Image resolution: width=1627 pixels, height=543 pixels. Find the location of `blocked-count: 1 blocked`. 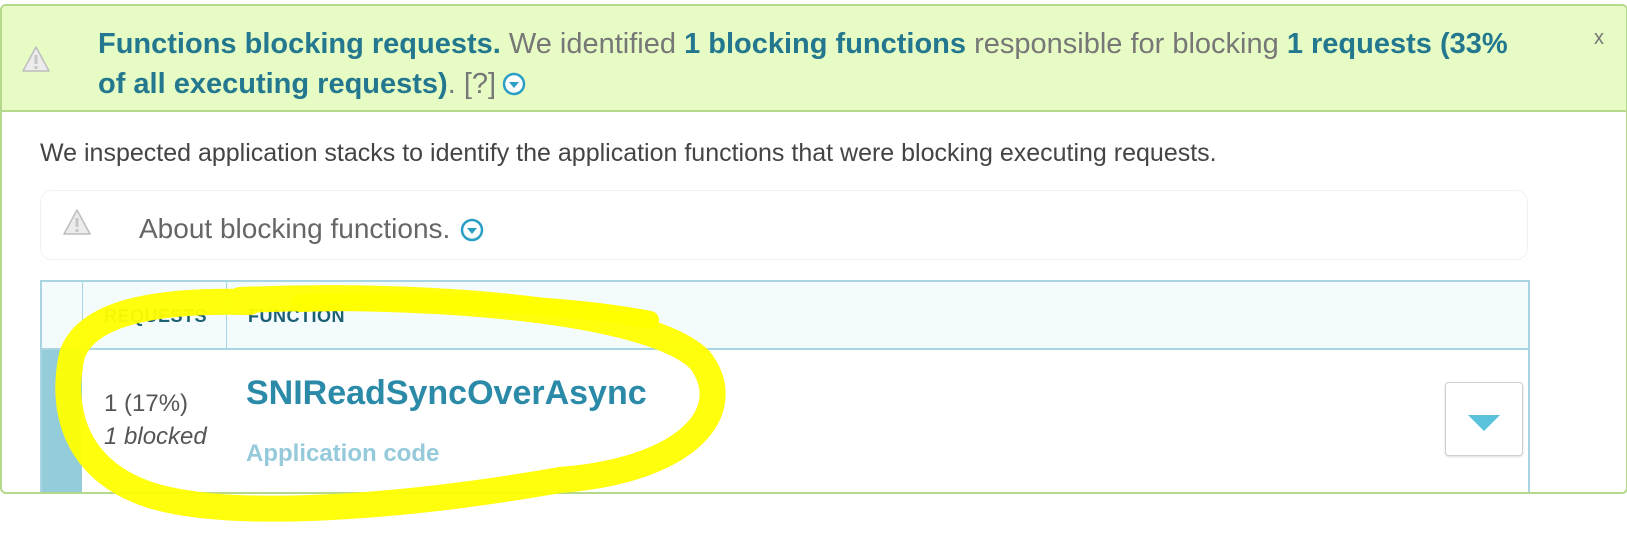

blocked-count: 1 blocked is located at coordinates (155, 436).